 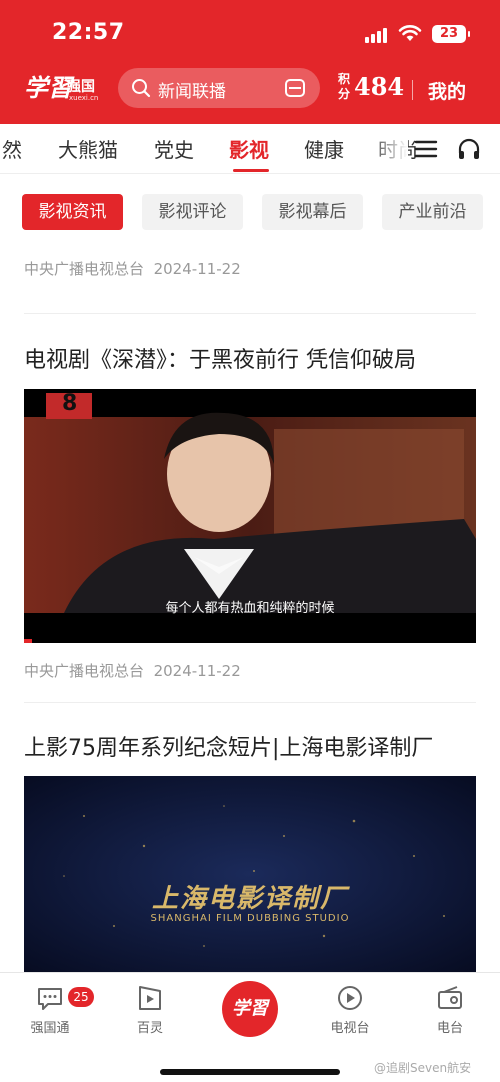 What do you see at coordinates (250, 918) in the screenshot?
I see `thumb-subtitle: SHANGHAI FILM DUBBING STUDIO` at bounding box center [250, 918].